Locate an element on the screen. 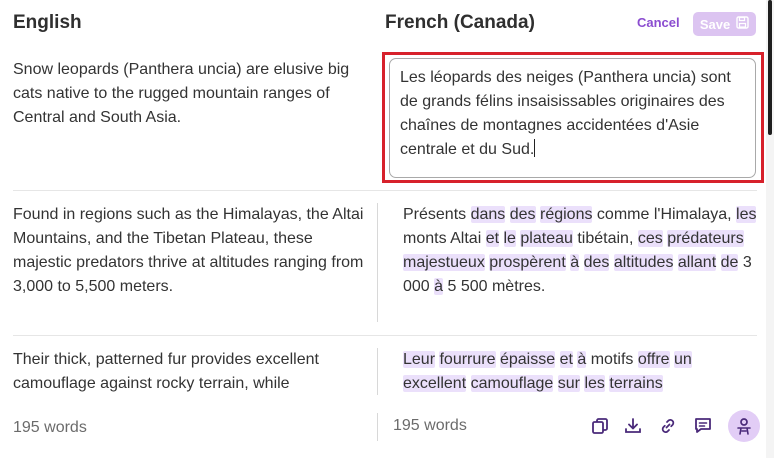  highlighted-word: prospèrent is located at coordinates (527, 262).